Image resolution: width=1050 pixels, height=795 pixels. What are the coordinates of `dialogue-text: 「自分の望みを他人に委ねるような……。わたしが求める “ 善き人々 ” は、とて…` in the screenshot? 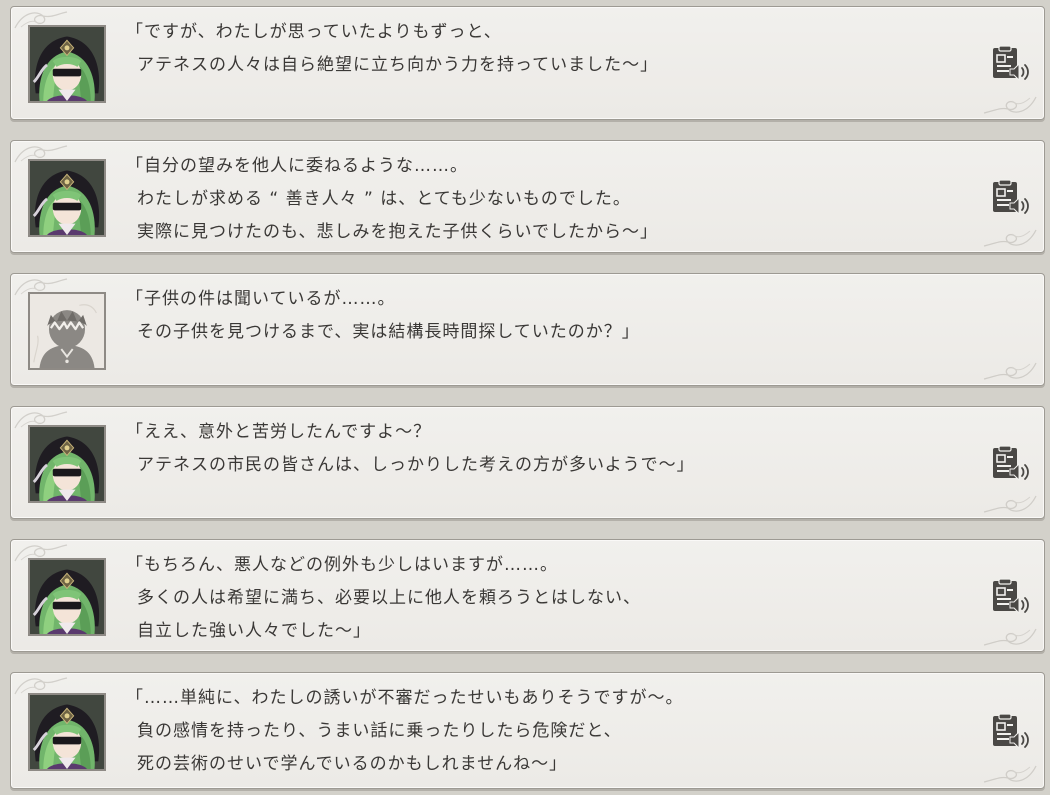 It's located at (540, 203).